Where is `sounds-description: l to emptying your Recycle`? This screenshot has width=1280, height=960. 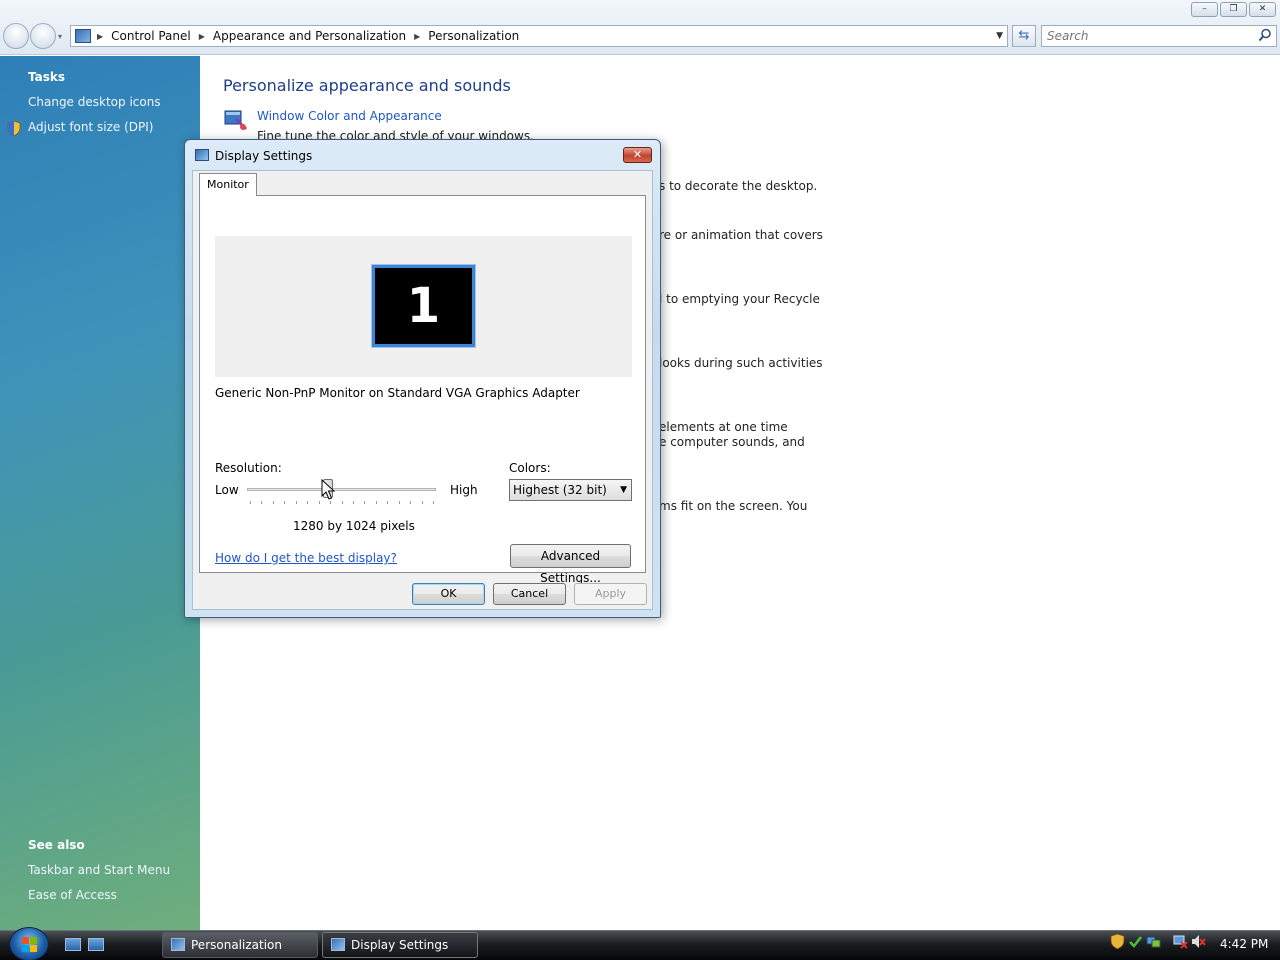 sounds-description: l to emptying your Recycle is located at coordinates (739, 299).